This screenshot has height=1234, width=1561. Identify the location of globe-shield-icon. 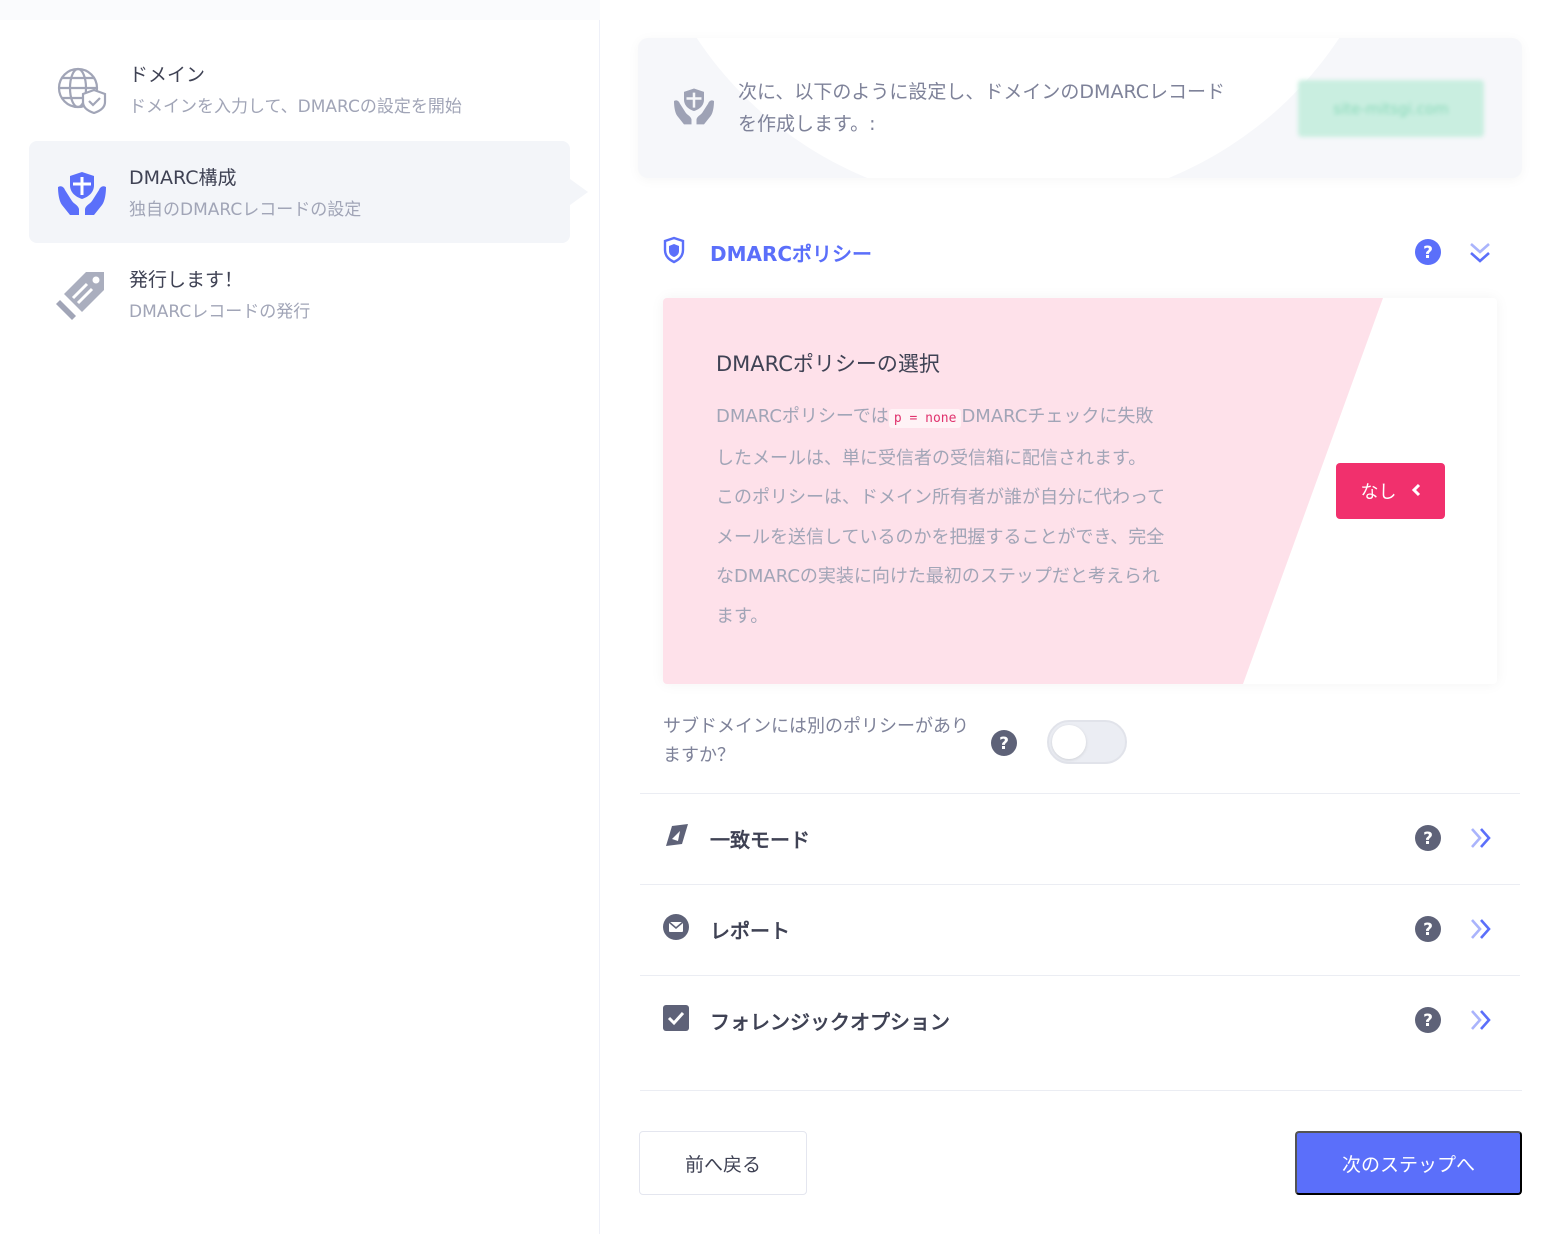
(82, 90).